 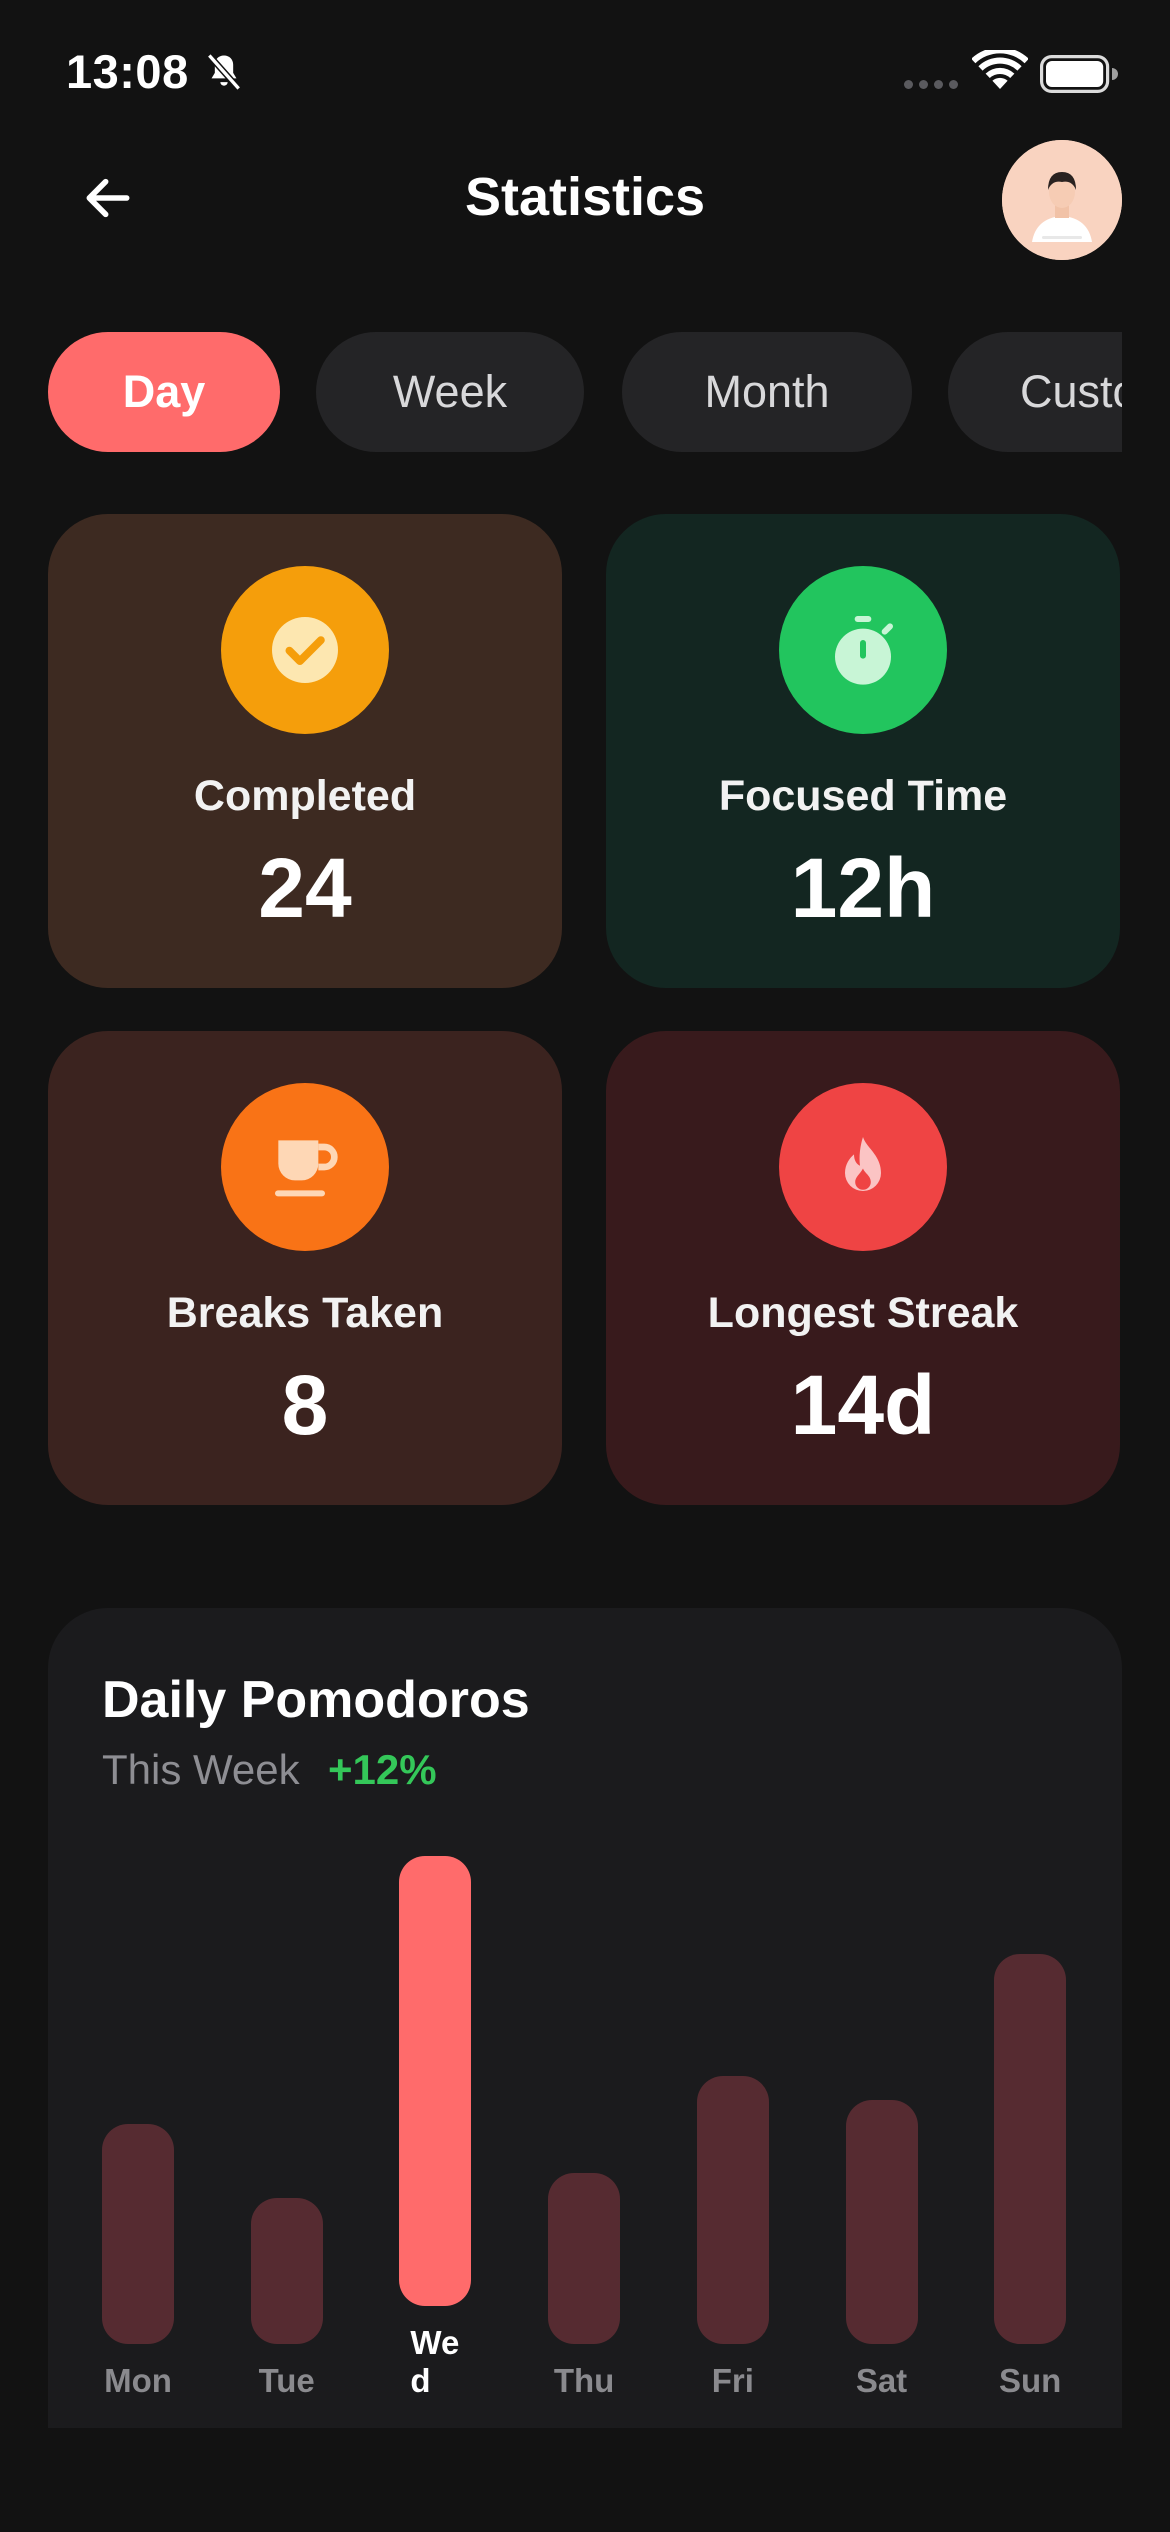 What do you see at coordinates (1030, 2148) in the screenshot?
I see `bar-sun` at bounding box center [1030, 2148].